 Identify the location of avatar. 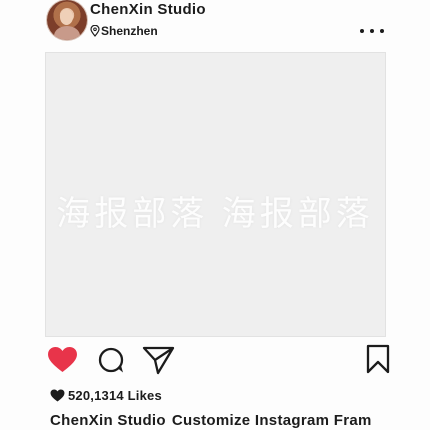
(67, 20).